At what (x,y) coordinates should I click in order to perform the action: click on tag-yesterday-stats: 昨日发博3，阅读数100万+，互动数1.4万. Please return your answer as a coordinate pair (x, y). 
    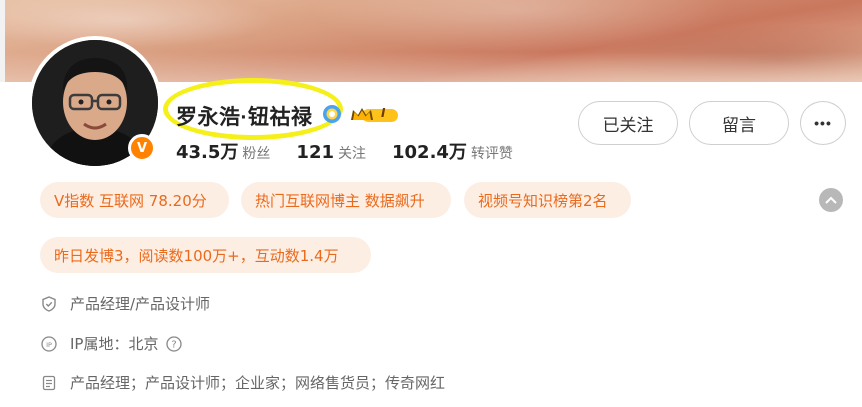
    Looking at the image, I should click on (205, 255).